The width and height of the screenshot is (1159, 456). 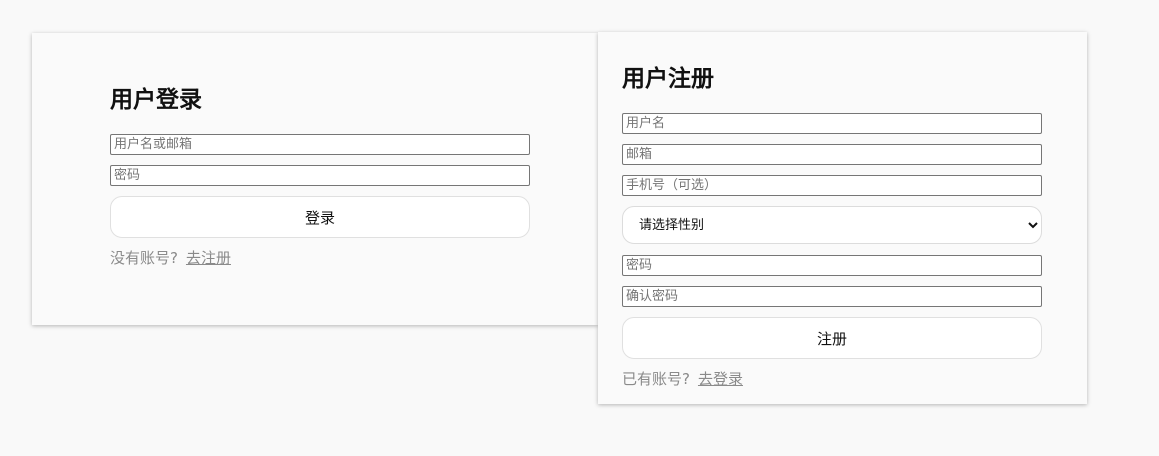 I want to click on go-register-link: 去注册, so click(x=208, y=258).